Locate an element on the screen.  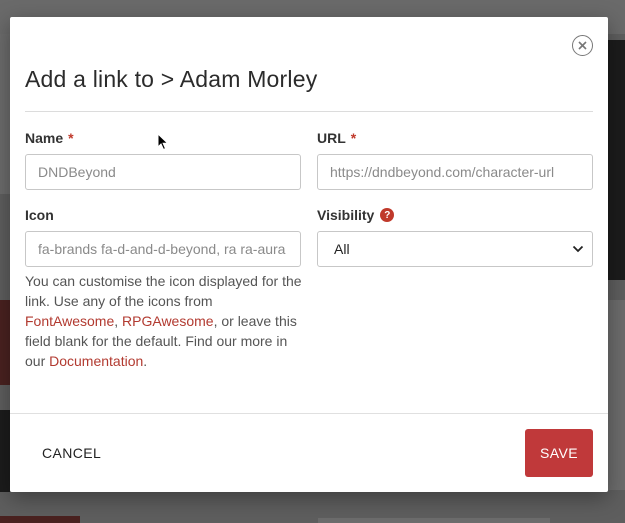
icon-input is located at coordinates (163, 249).